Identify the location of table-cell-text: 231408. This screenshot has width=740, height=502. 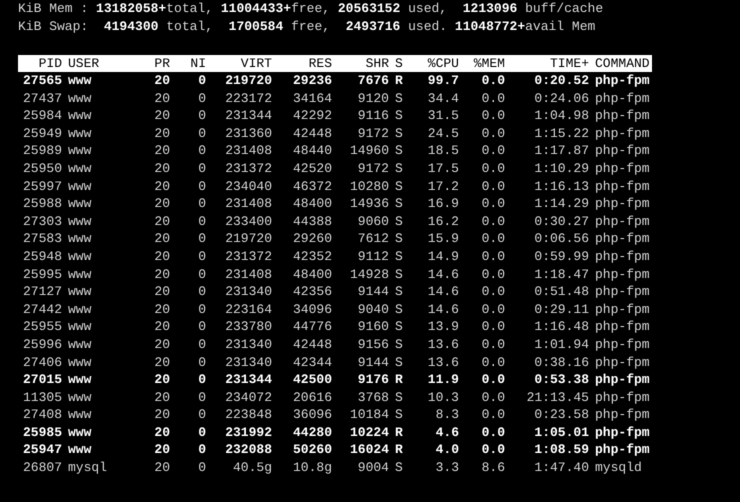
(248, 275).